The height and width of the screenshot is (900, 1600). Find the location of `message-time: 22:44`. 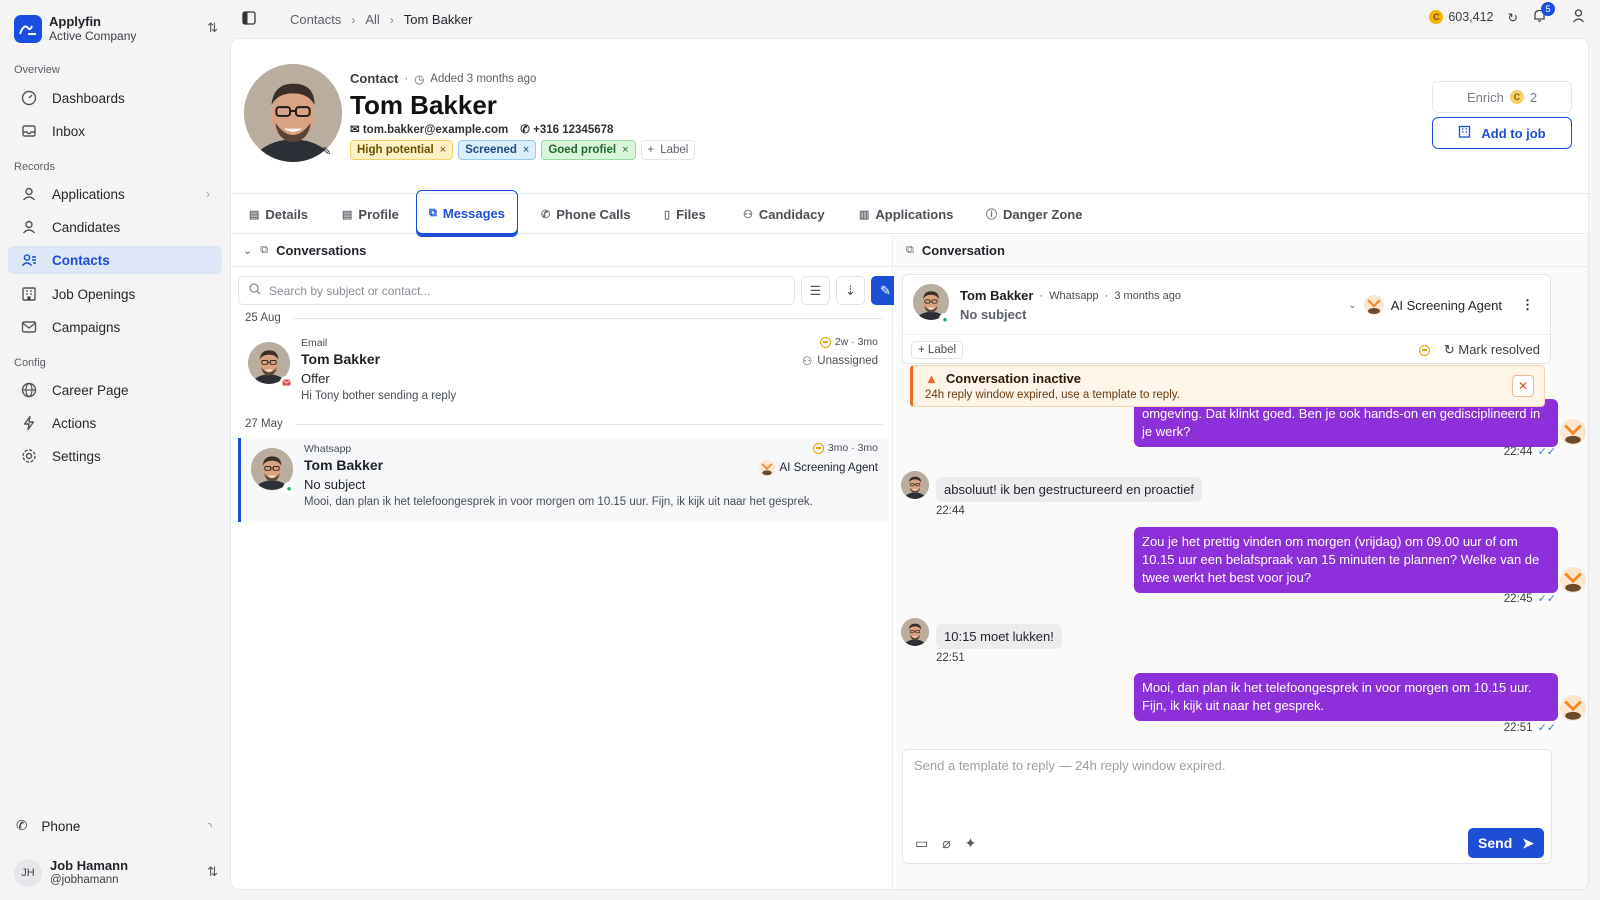

message-time: 22:44 is located at coordinates (950, 511).